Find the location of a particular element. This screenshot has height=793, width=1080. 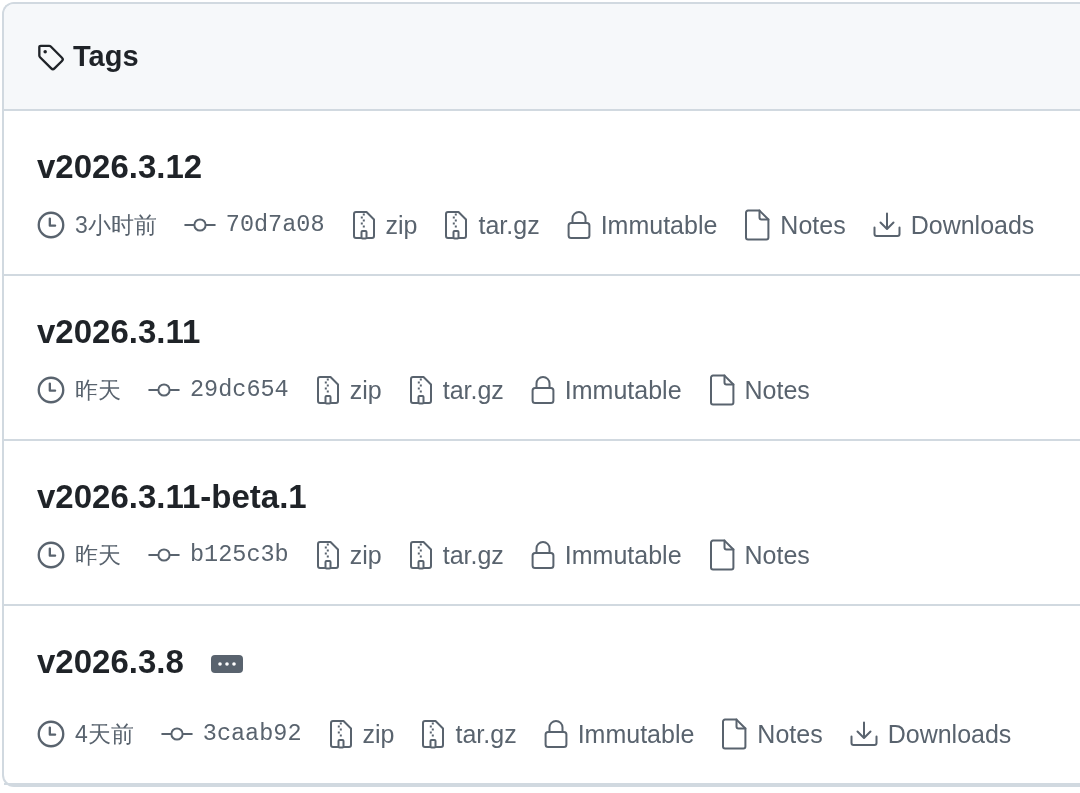

time-text: 4天前 is located at coordinates (104, 734).